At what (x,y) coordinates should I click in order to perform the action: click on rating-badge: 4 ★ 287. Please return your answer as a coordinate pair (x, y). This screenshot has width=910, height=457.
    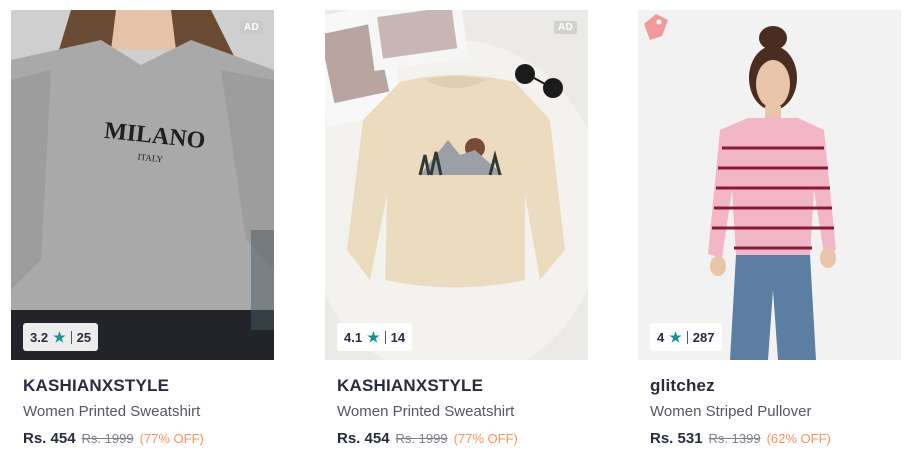
    Looking at the image, I should click on (686, 337).